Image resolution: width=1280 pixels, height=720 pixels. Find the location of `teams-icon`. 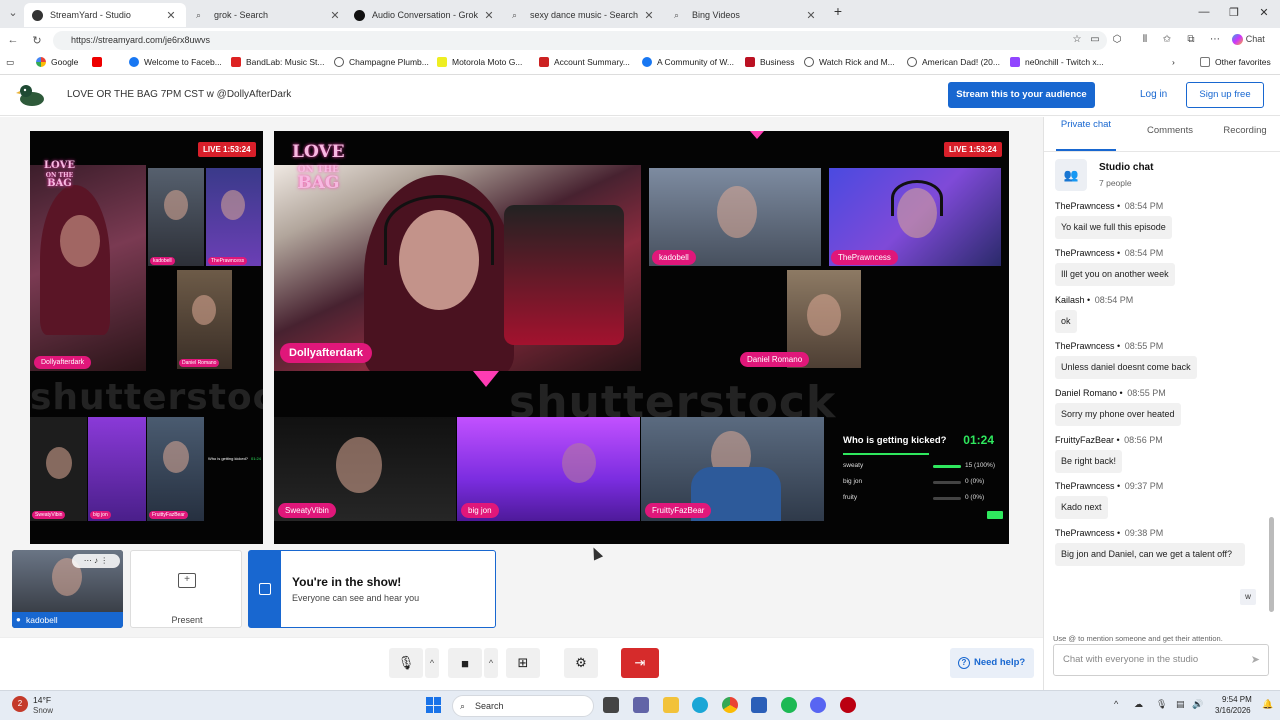

teams-icon is located at coordinates (641, 705).